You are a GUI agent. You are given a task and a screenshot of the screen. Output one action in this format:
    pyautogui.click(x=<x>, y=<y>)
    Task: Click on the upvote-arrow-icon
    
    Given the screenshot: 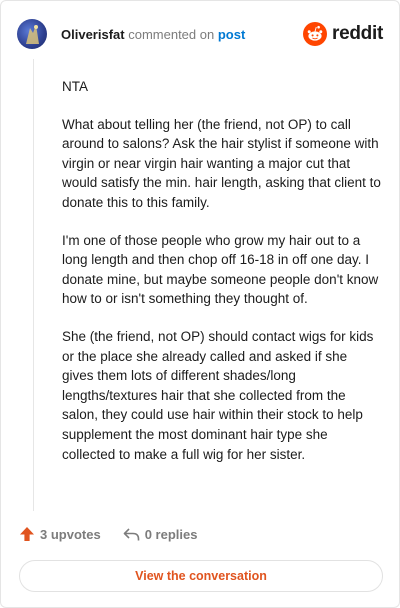 What is the action you would take?
    pyautogui.click(x=27, y=534)
    